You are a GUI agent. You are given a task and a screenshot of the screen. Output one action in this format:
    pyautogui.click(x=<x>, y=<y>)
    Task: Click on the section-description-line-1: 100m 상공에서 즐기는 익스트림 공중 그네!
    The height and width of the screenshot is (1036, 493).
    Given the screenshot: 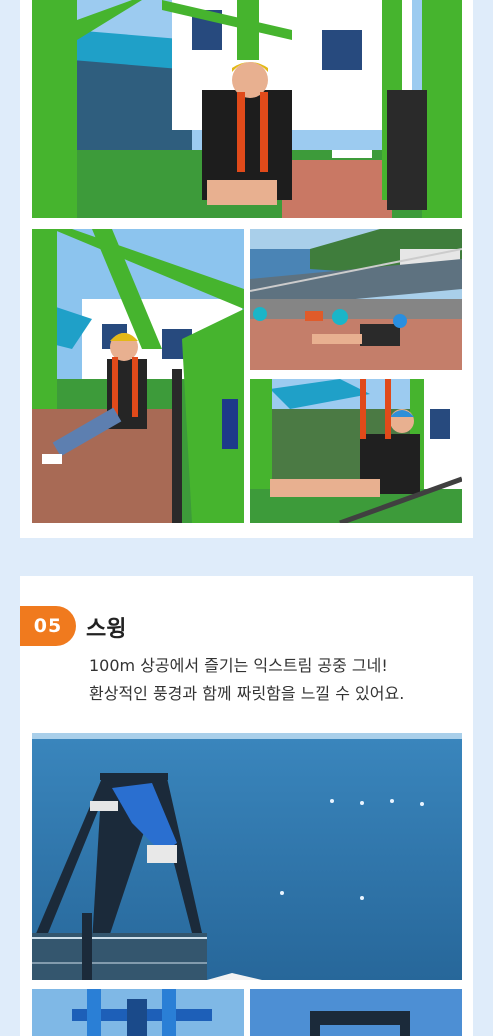 What is the action you would take?
    pyautogui.click(x=238, y=665)
    